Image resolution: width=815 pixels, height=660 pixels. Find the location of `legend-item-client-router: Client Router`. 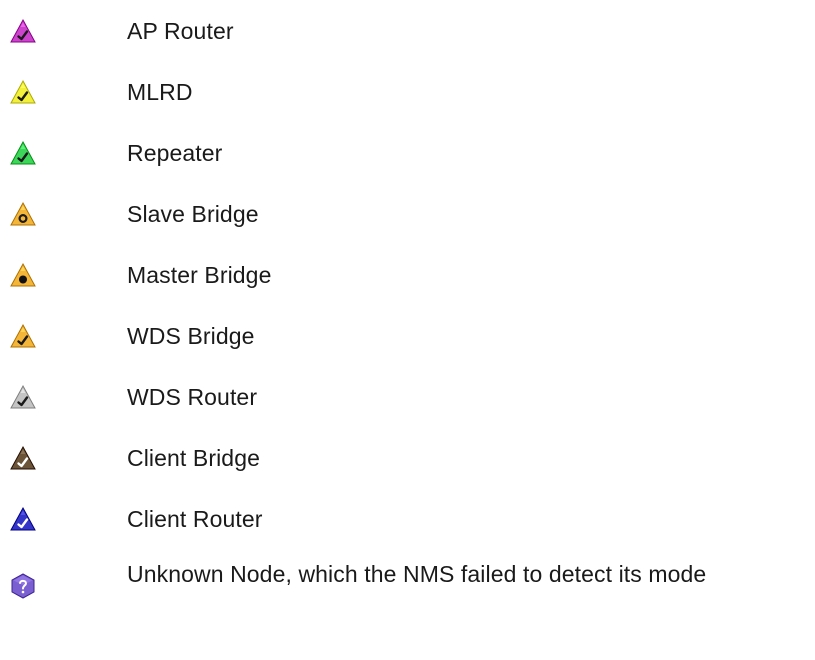

legend-item-client-router: Client Router is located at coordinates (407, 518).